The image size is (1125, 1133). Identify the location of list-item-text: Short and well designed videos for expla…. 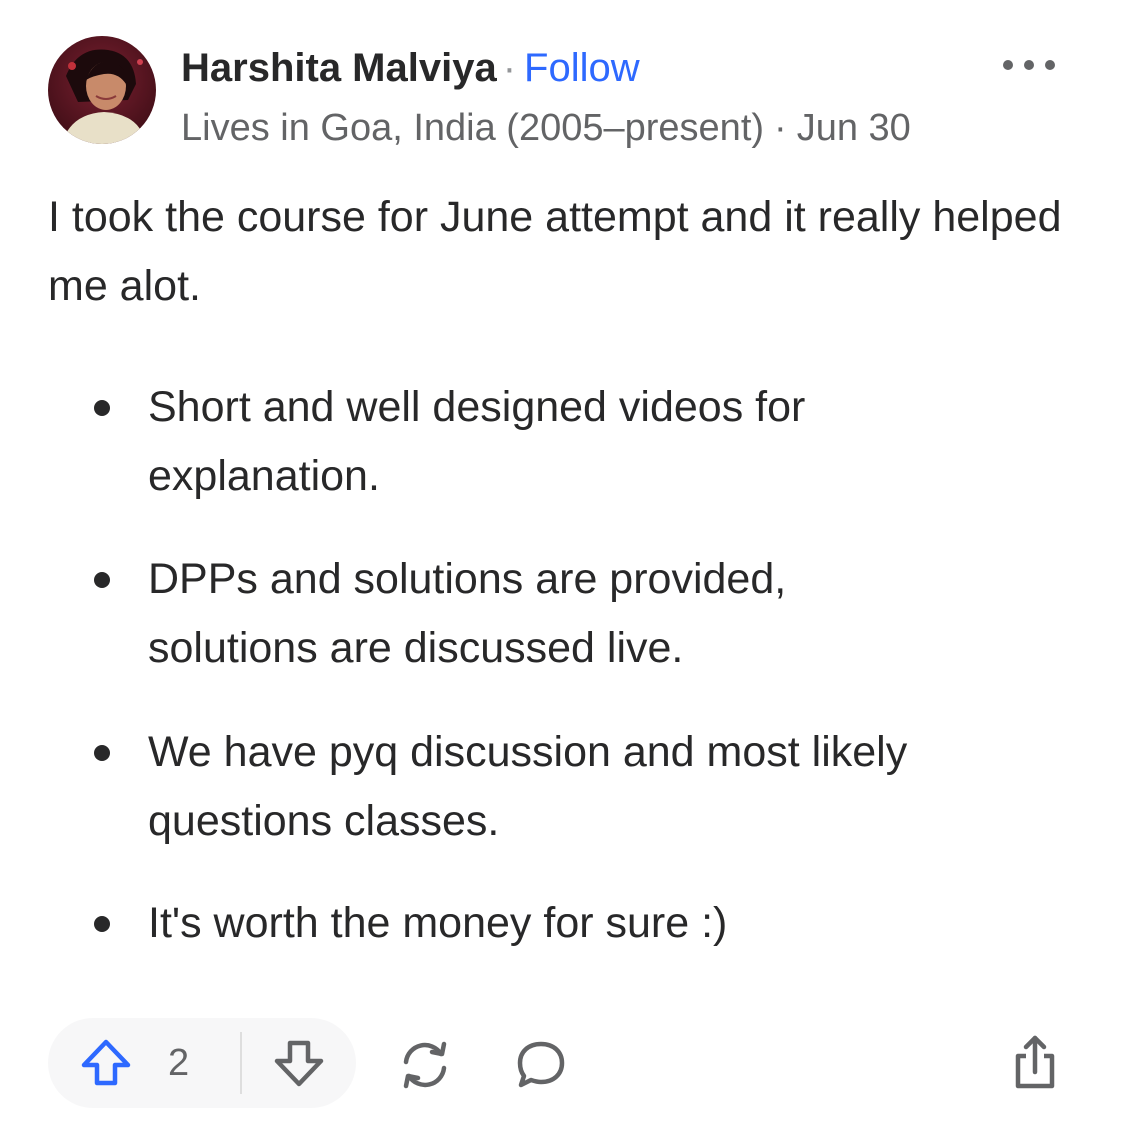
(477, 441).